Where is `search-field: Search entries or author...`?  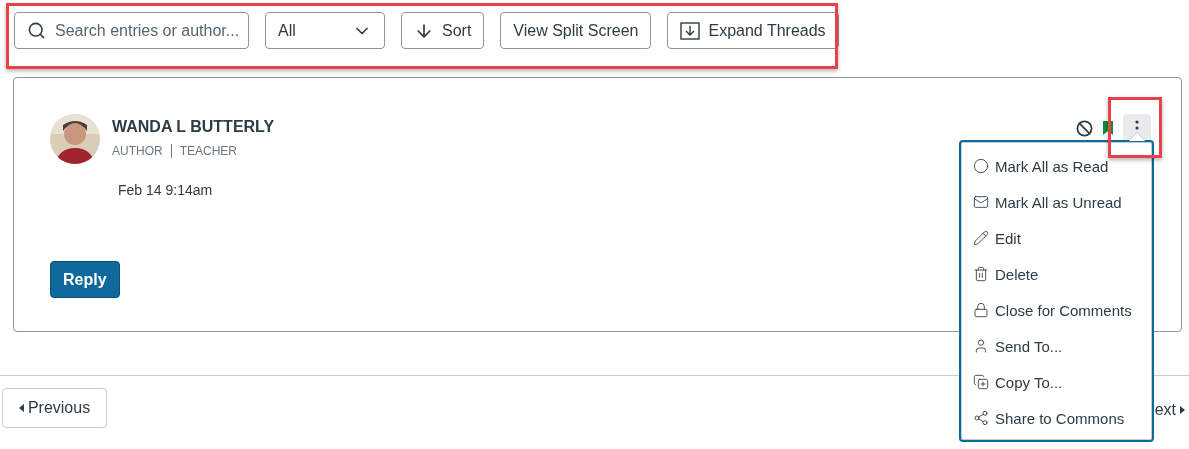 search-field: Search entries or author... is located at coordinates (131, 30).